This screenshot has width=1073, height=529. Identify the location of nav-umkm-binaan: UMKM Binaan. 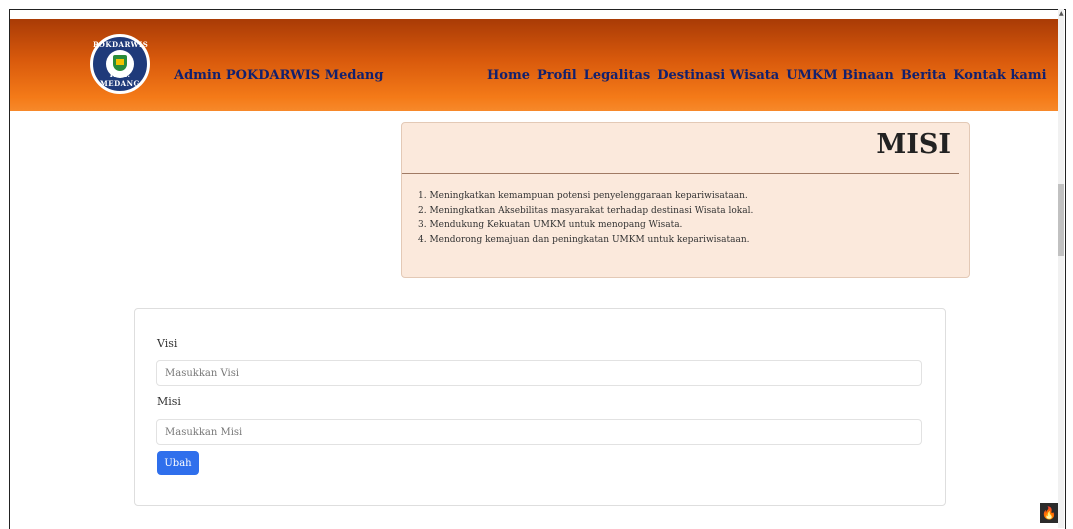
(840, 75).